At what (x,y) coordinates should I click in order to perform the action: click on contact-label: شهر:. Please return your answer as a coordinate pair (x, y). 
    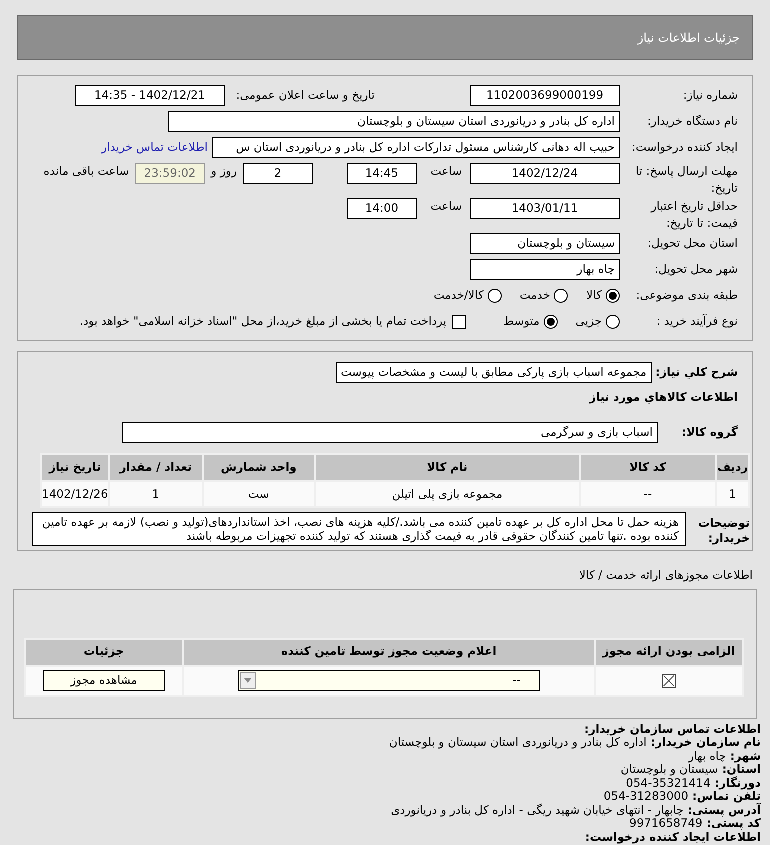
    Looking at the image, I should click on (745, 756).